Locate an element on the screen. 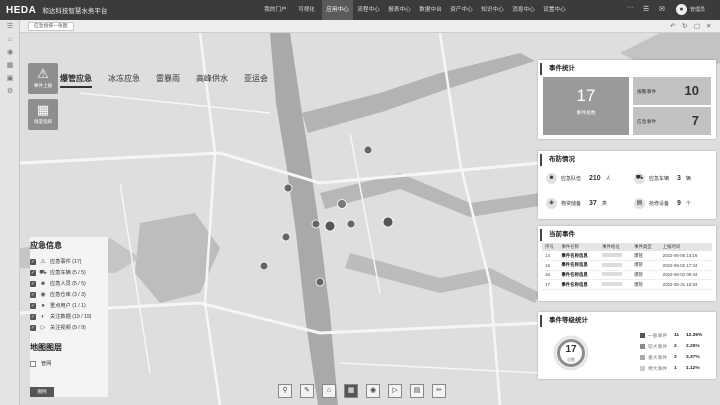 The width and height of the screenshot is (720, 405). document-tool-icon: ▤ is located at coordinates (417, 391).